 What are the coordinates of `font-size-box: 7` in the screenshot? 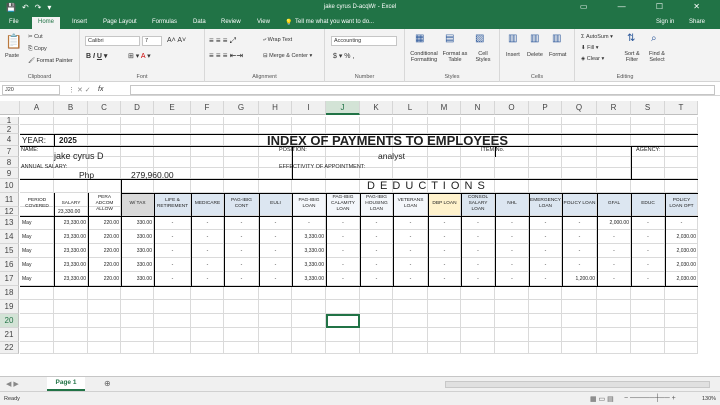 It's located at (152, 41).